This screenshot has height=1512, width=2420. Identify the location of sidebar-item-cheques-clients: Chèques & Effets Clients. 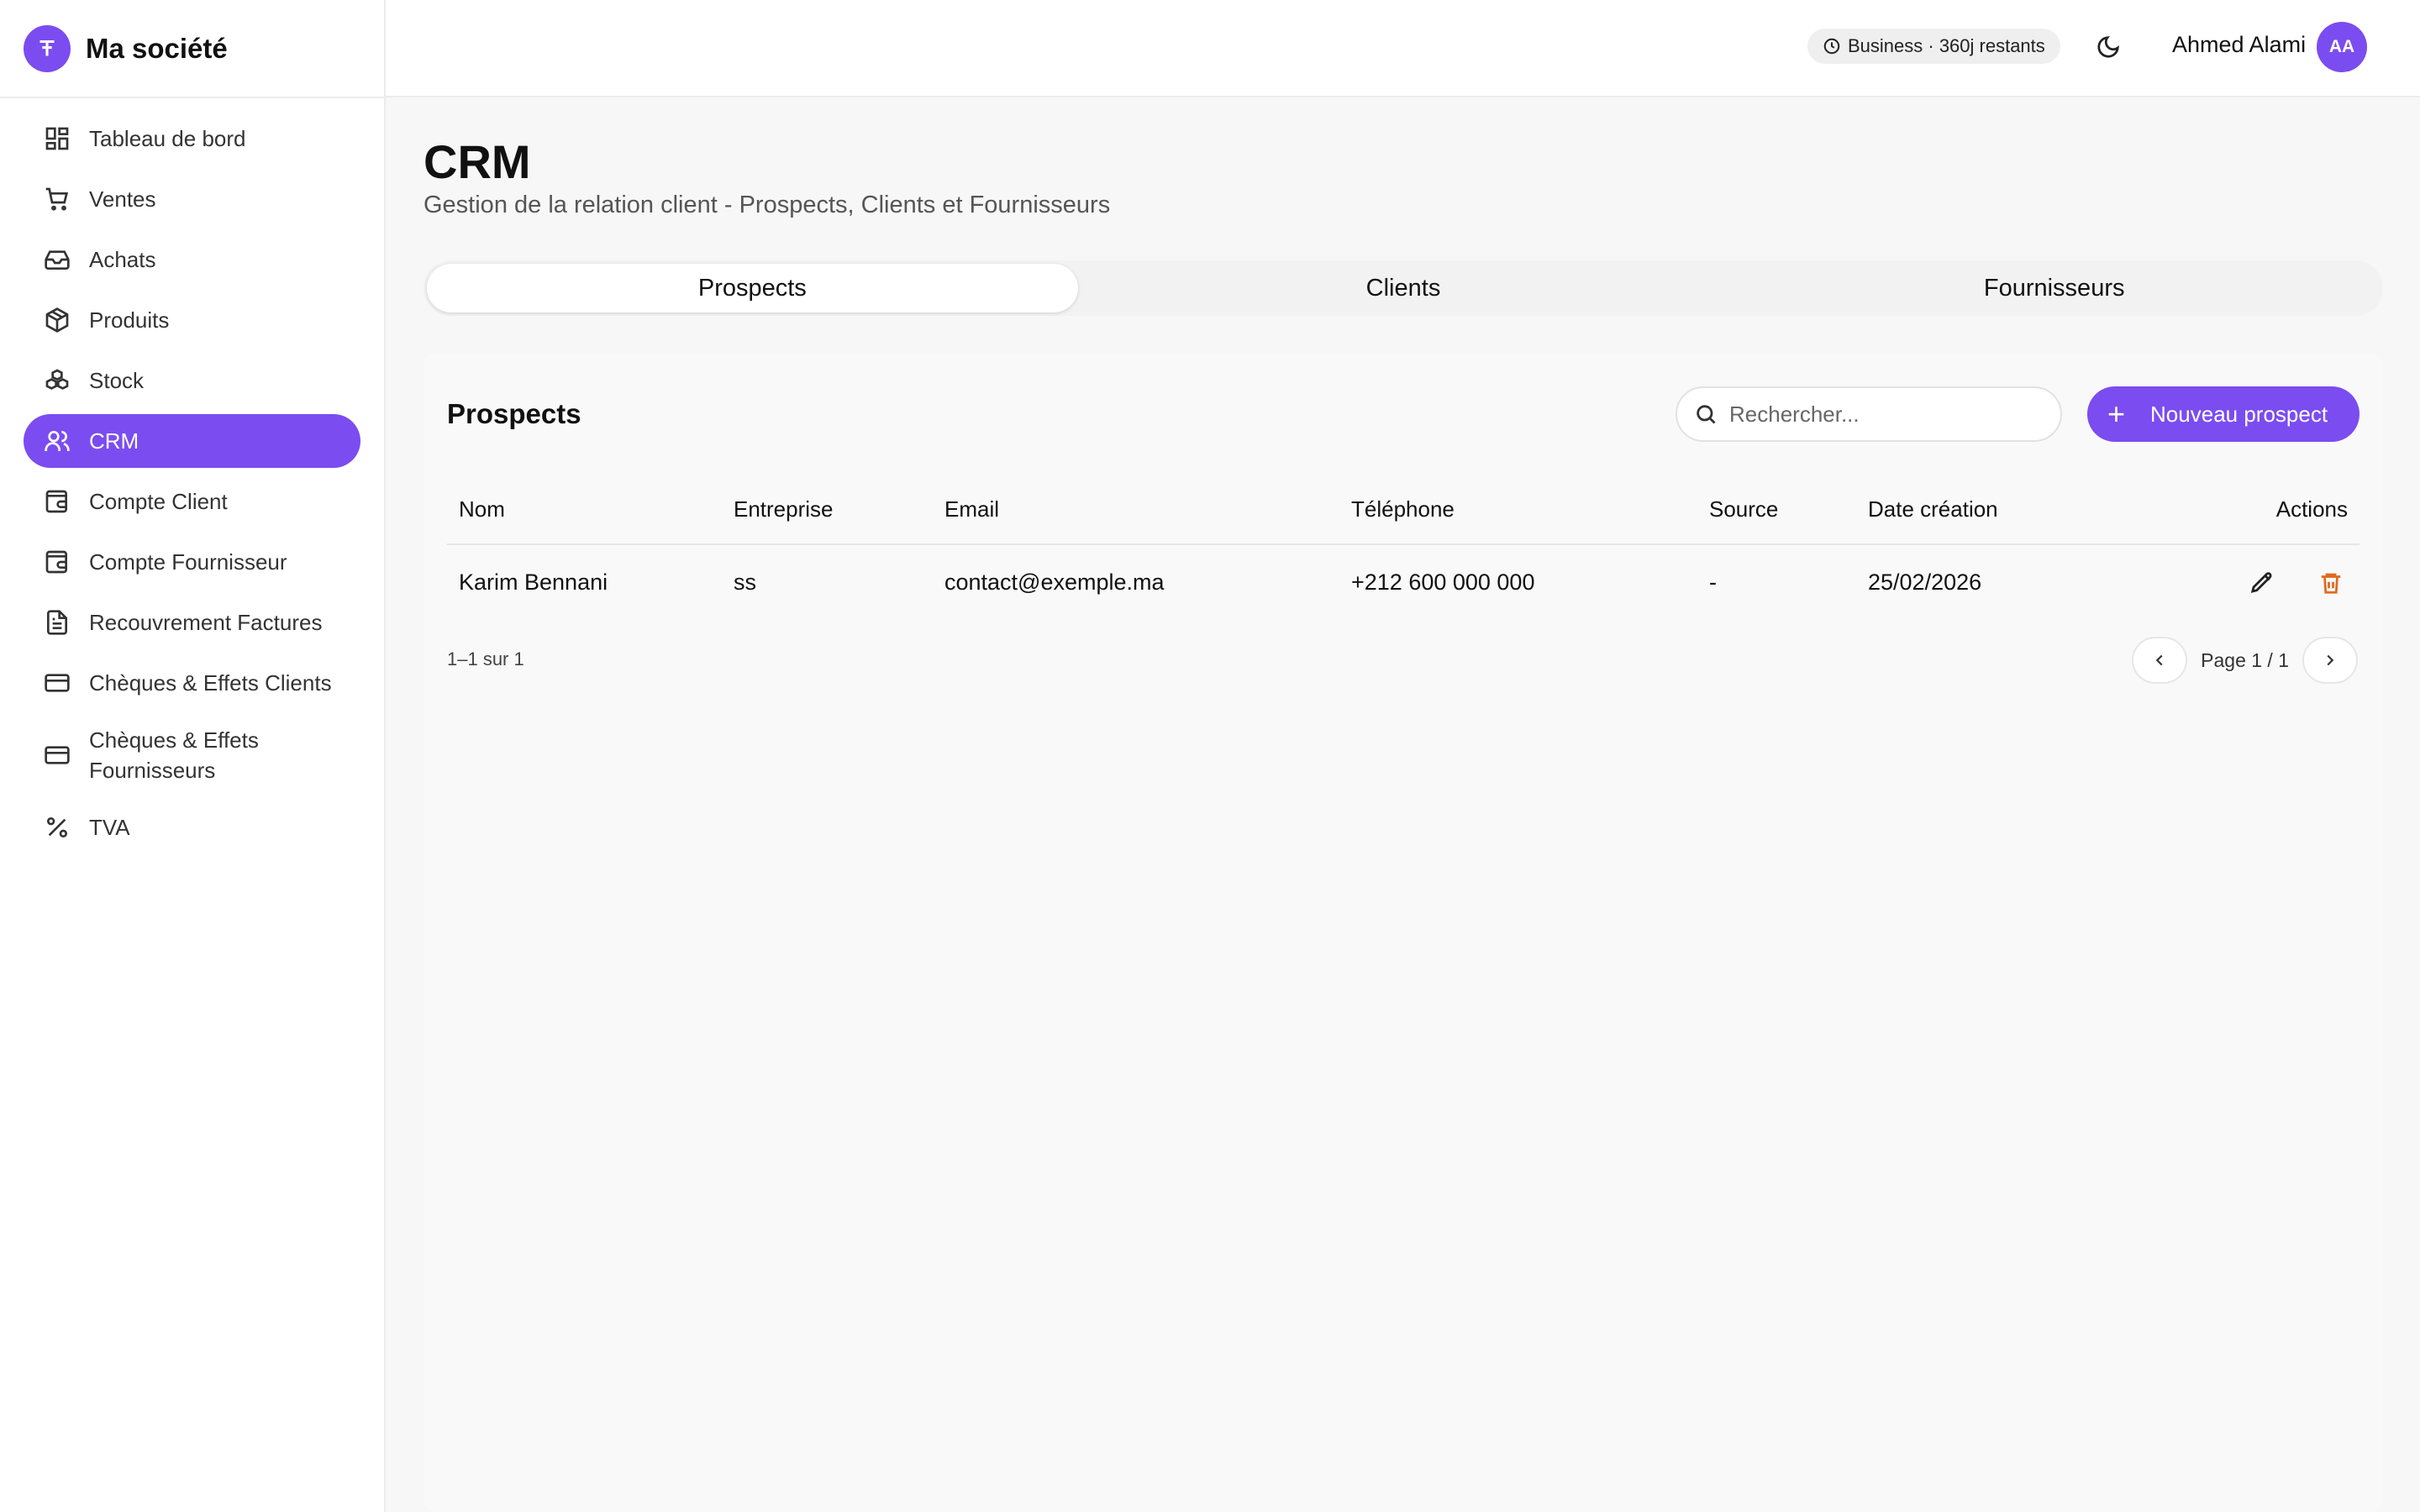
(192, 683).